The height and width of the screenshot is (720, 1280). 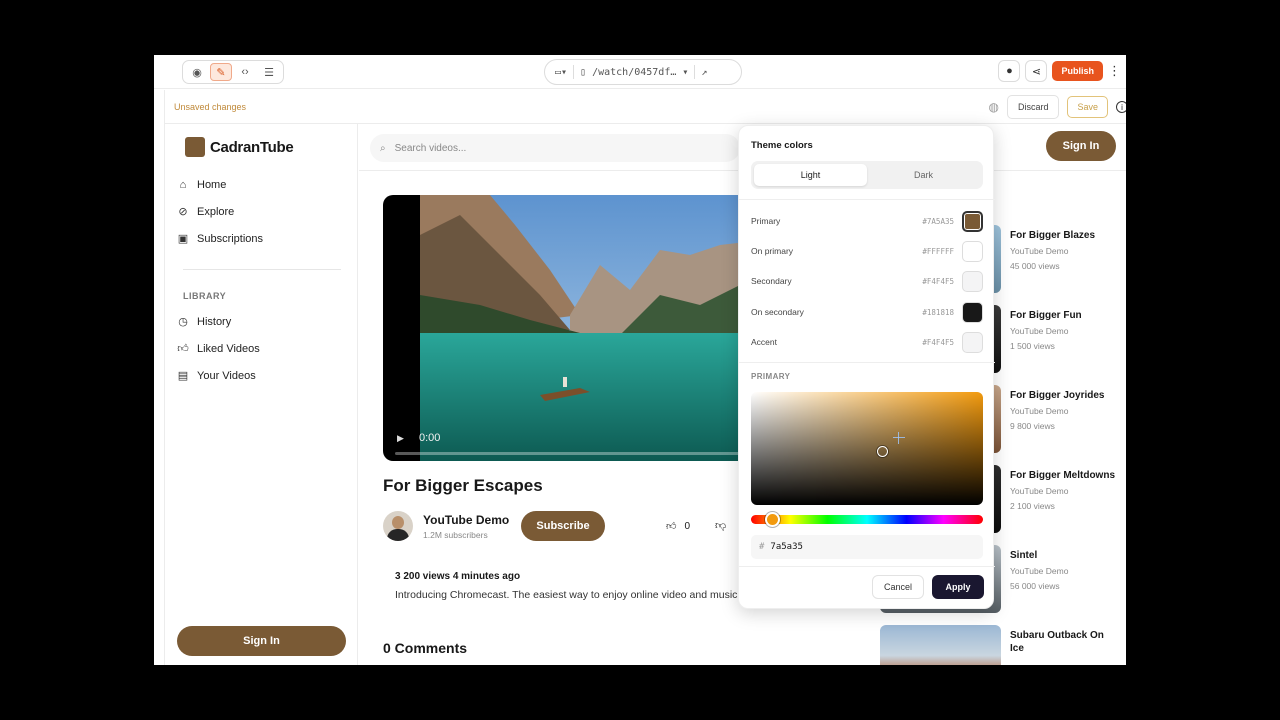 I want to click on hex-value: 7a5a35, so click(x=786, y=547).